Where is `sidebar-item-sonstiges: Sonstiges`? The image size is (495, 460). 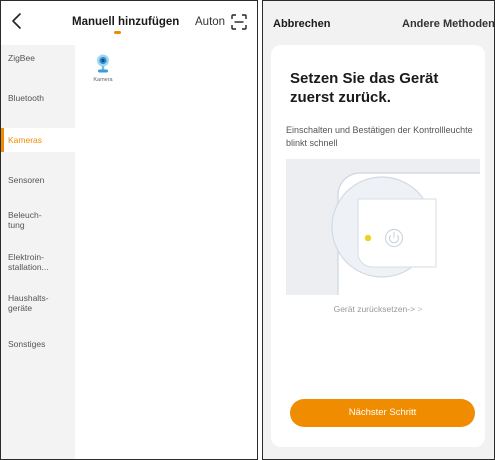
sidebar-item-sonstiges: Sonstiges is located at coordinates (38, 346).